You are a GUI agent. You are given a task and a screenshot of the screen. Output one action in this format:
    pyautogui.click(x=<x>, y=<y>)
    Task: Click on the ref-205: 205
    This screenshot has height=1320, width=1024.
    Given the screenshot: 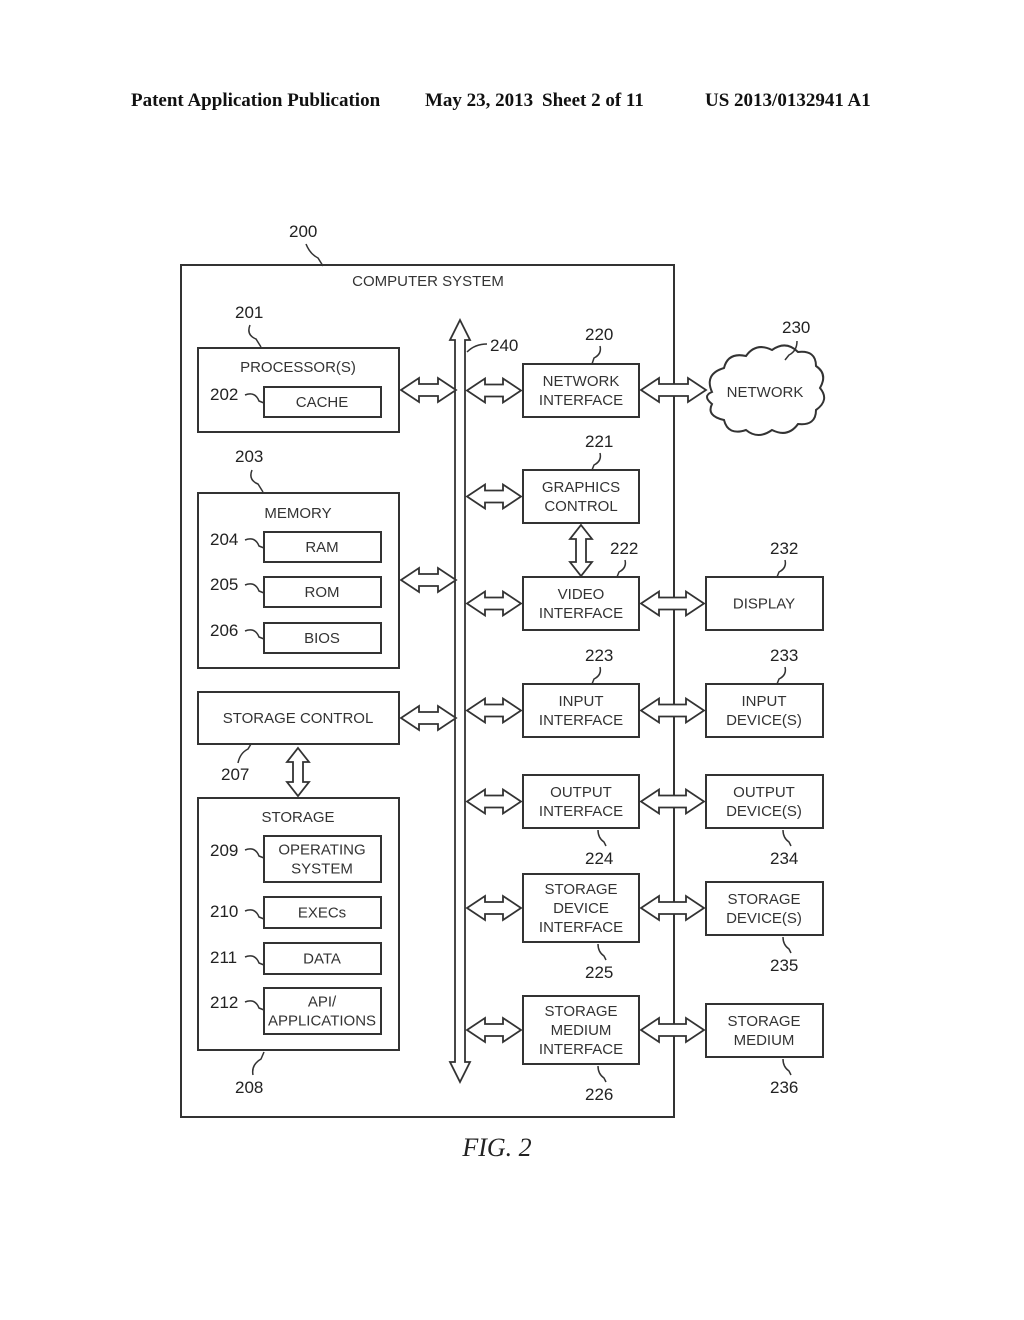 What is the action you would take?
    pyautogui.click(x=224, y=584)
    